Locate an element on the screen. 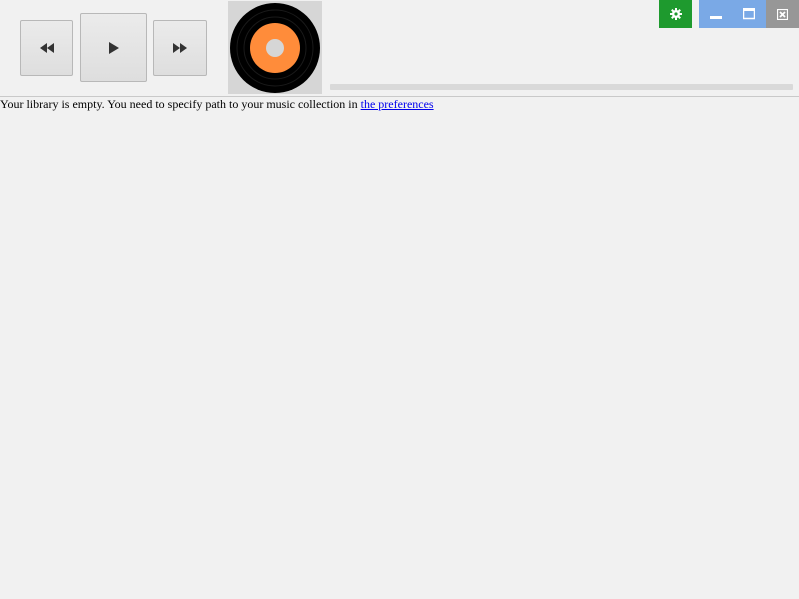  vinyl-record-icon is located at coordinates (275, 47).